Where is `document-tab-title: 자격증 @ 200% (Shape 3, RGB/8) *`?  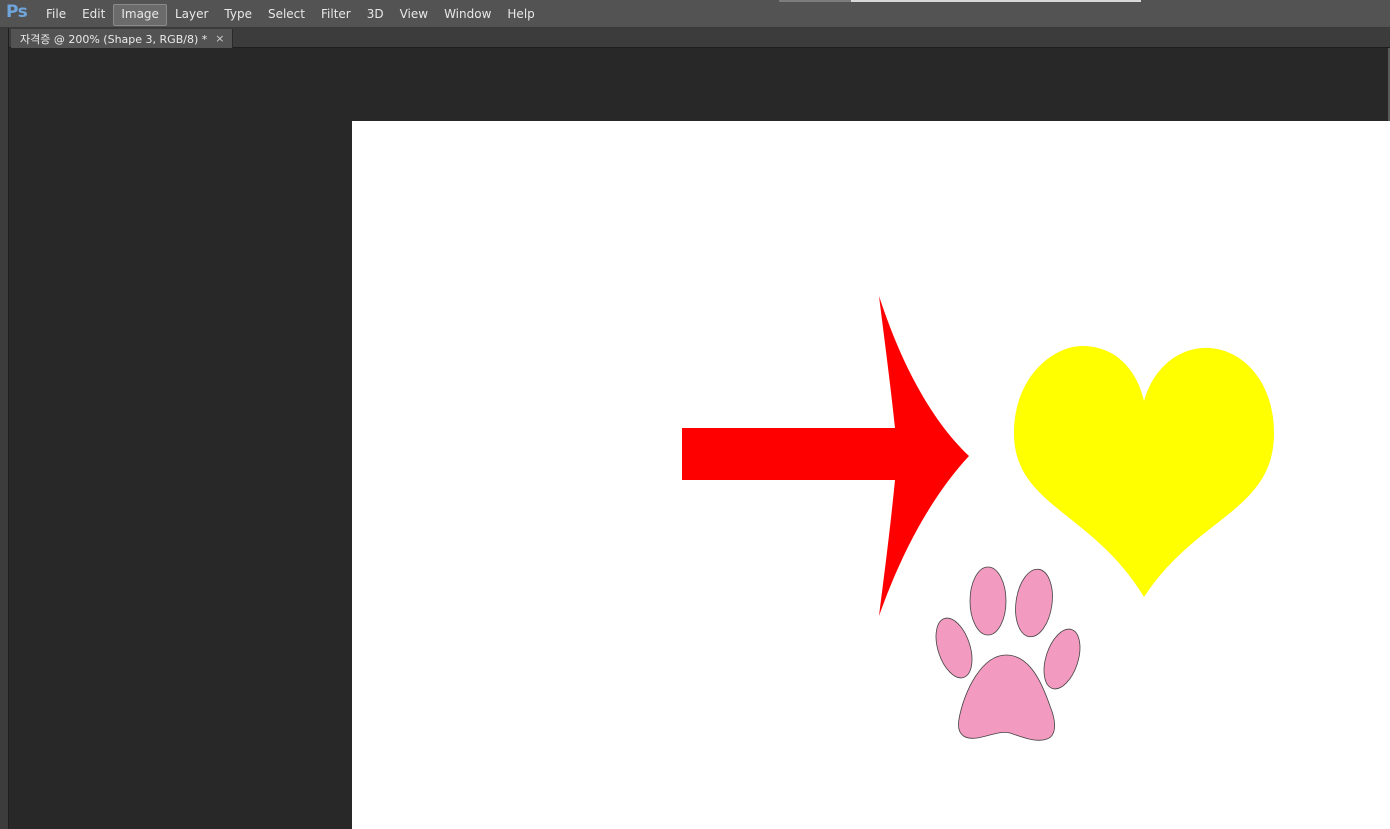
document-tab-title: 자격증 @ 200% (Shape 3, RGB/8) * is located at coordinates (114, 39).